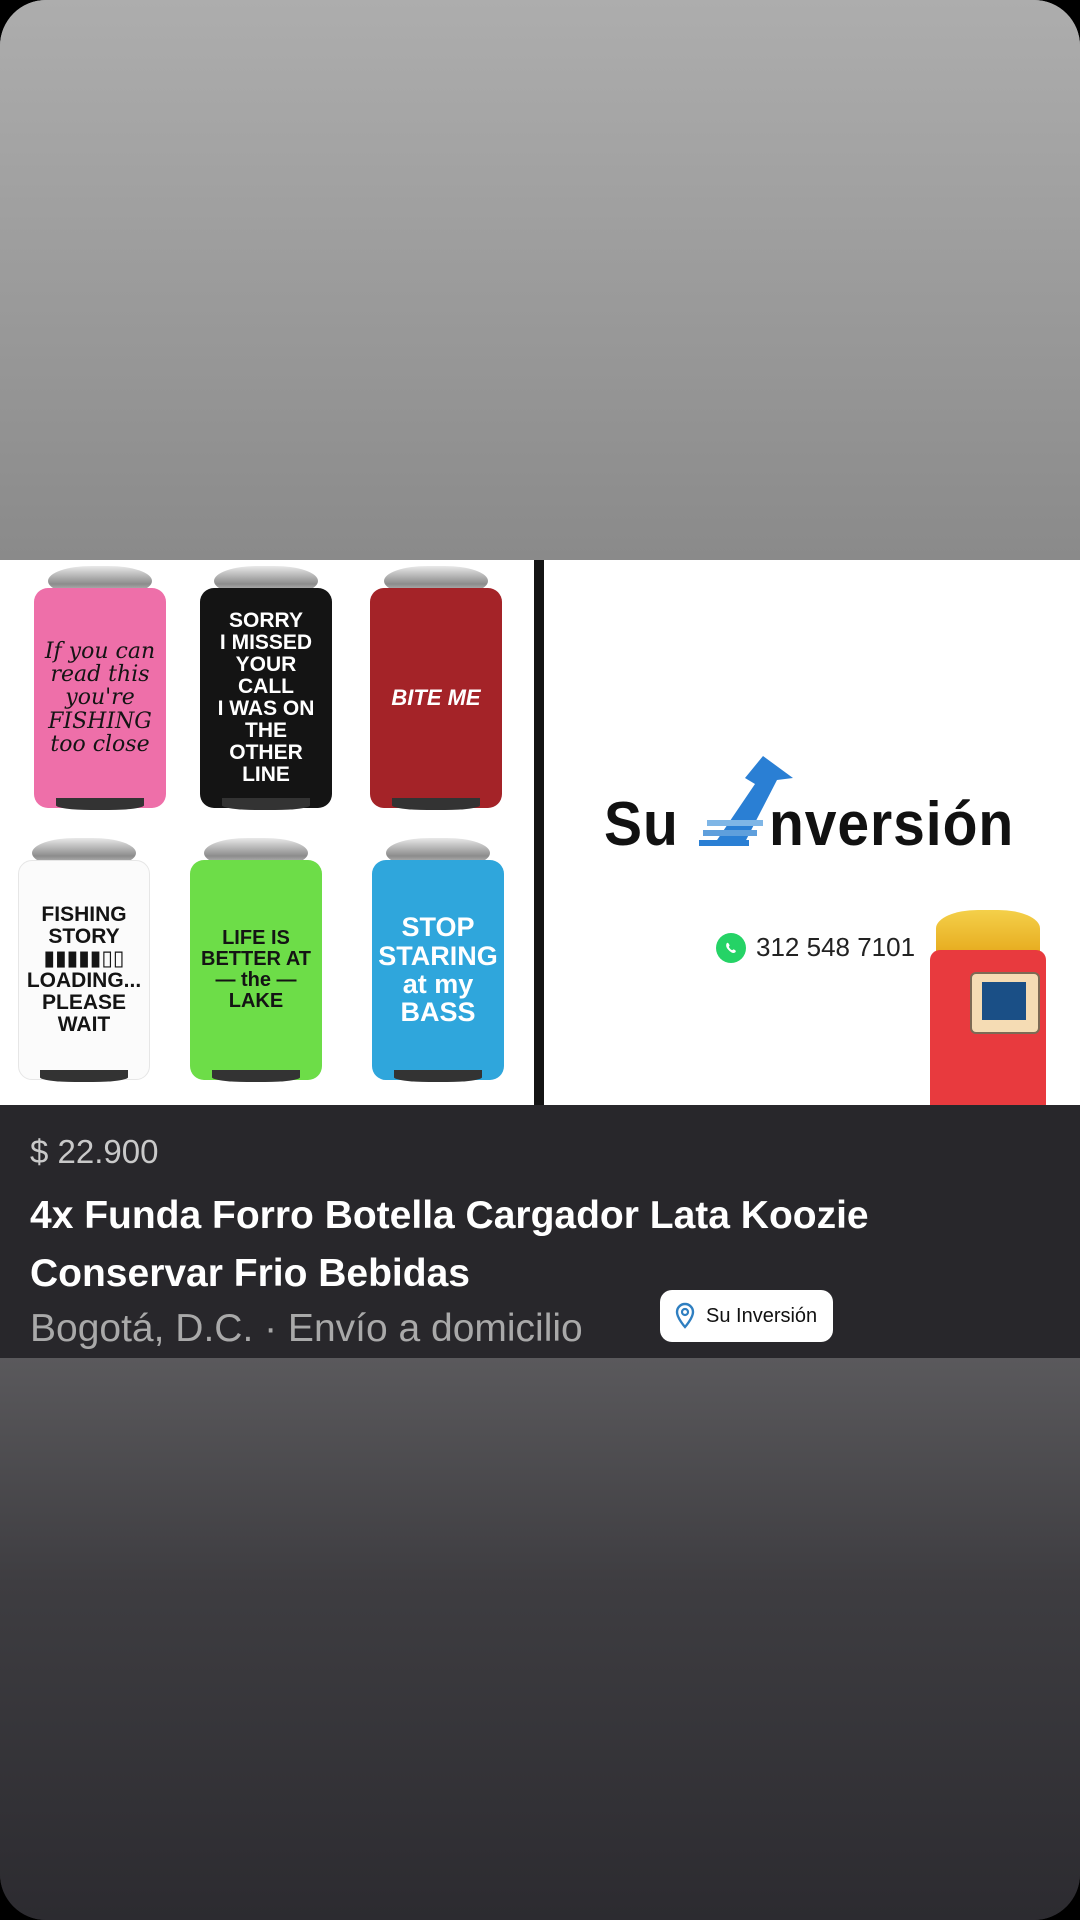 The image size is (1080, 1920). Describe the element at coordinates (438, 970) in the screenshot. I see `koozie-text: STOP STARING at my BASS` at that location.